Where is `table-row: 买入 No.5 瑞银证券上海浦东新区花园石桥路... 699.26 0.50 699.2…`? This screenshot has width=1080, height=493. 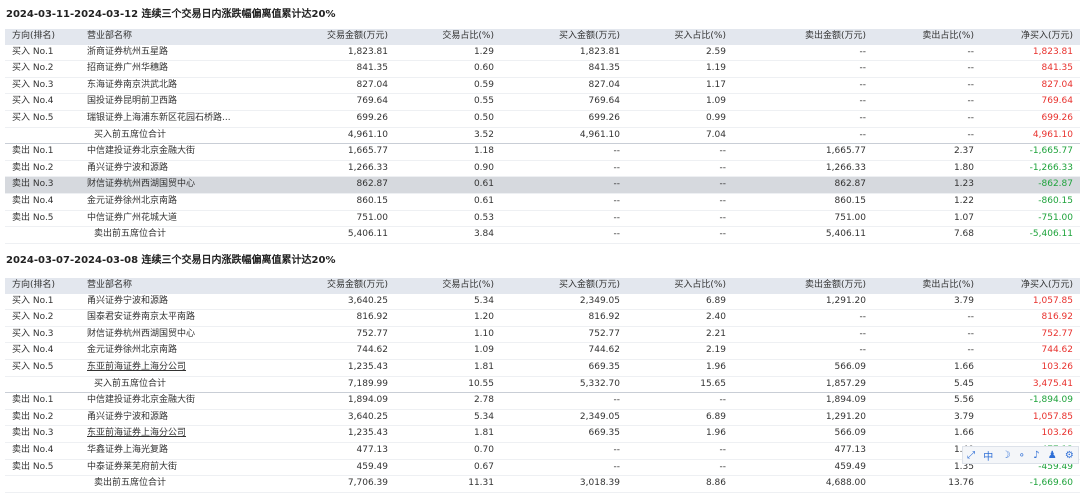
table-row: 买入 No.5 瑞银证券上海浦东新区花园石桥路... 699.26 0.50 699.2… is located at coordinates (542, 119).